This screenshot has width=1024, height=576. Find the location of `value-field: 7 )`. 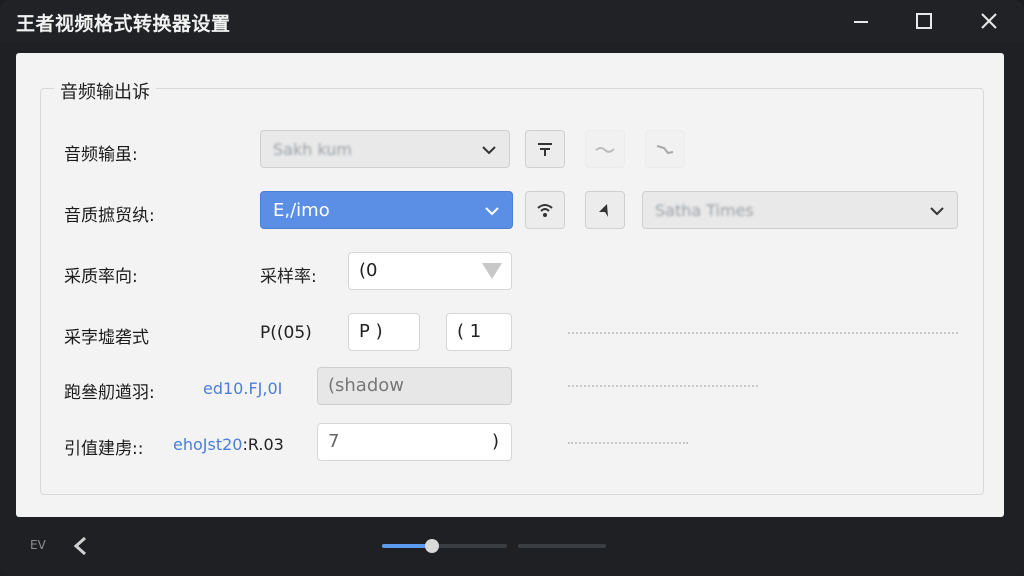

value-field: 7 ) is located at coordinates (414, 442).